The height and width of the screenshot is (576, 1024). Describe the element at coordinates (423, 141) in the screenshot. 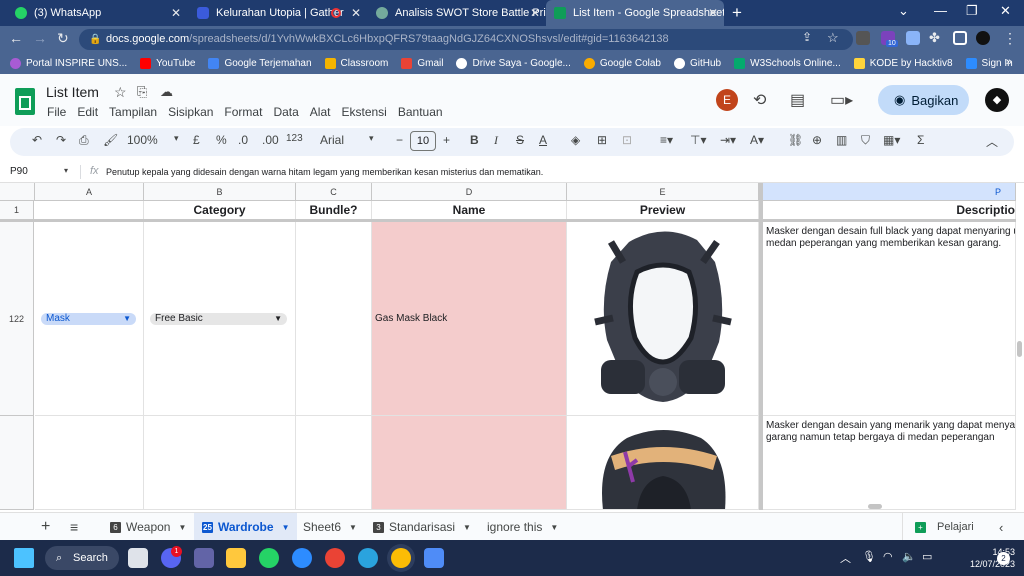

I see `font-size-input: 10` at that location.